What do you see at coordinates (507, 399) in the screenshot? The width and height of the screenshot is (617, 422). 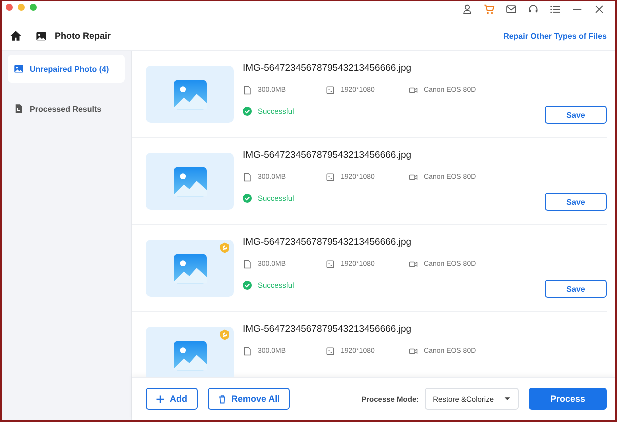 I see `caret-icon` at bounding box center [507, 399].